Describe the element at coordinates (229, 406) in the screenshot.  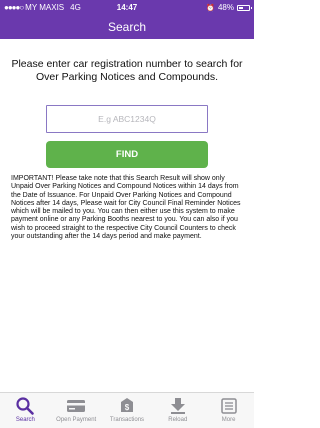
I see `more-icon` at that location.